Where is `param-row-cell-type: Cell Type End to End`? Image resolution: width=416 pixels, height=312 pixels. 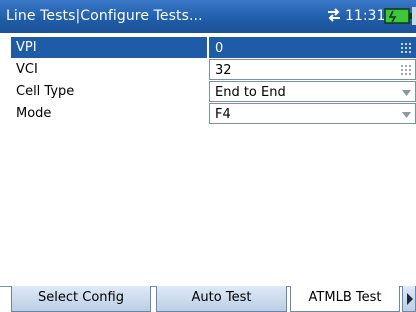 param-row-cell-type: Cell Type End to End is located at coordinates (213, 92).